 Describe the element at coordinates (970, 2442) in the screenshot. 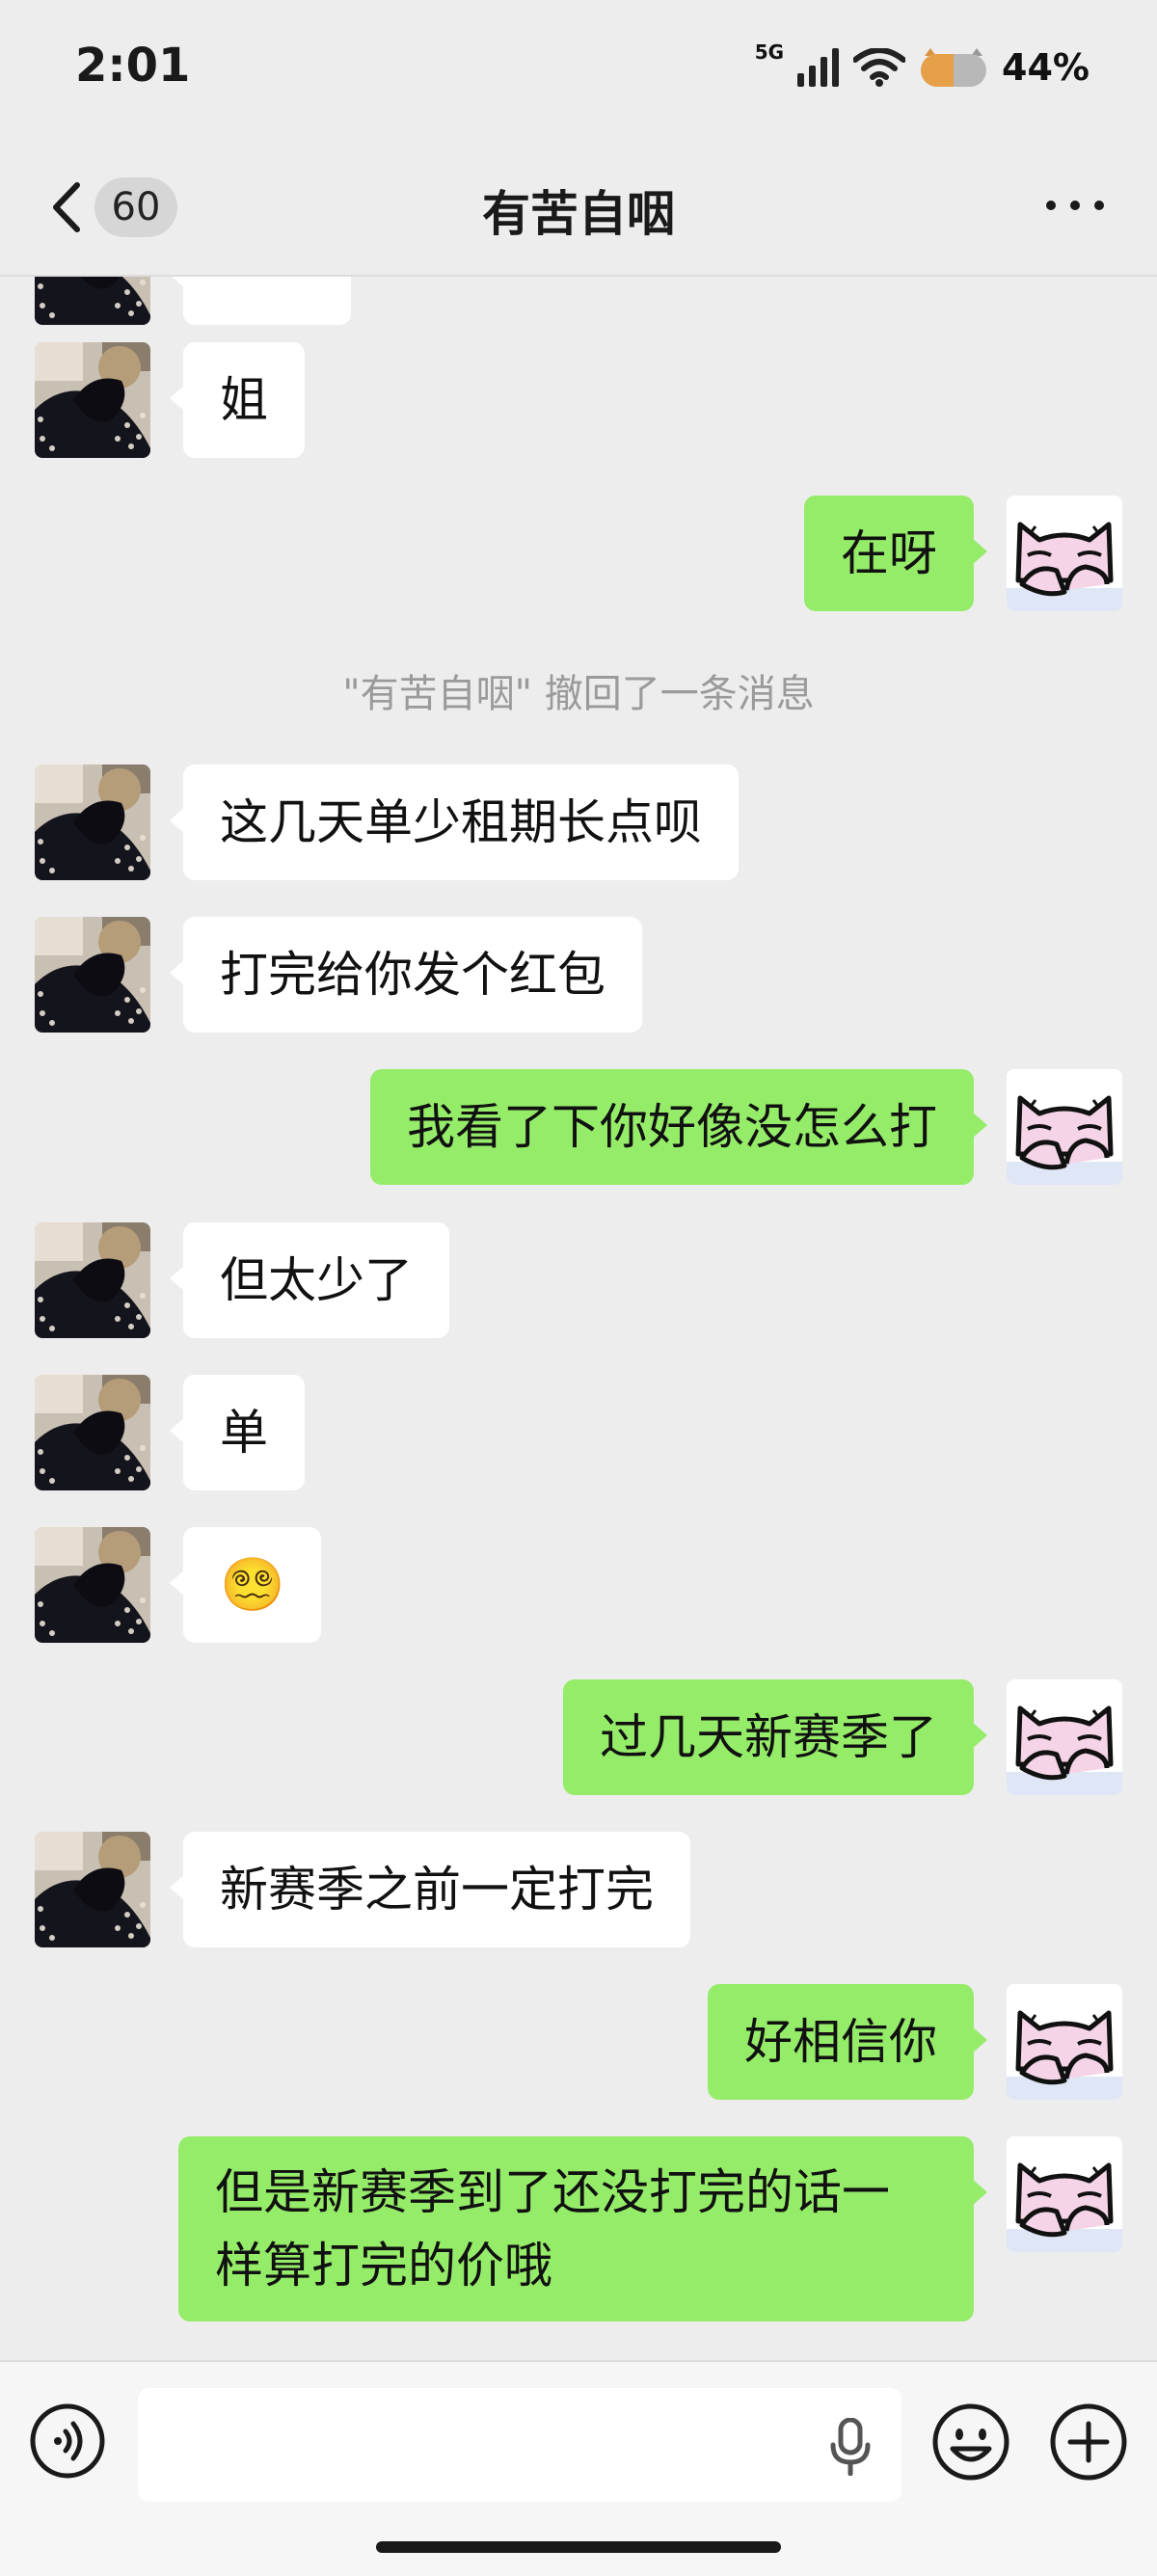

I see `emoji-icon` at that location.